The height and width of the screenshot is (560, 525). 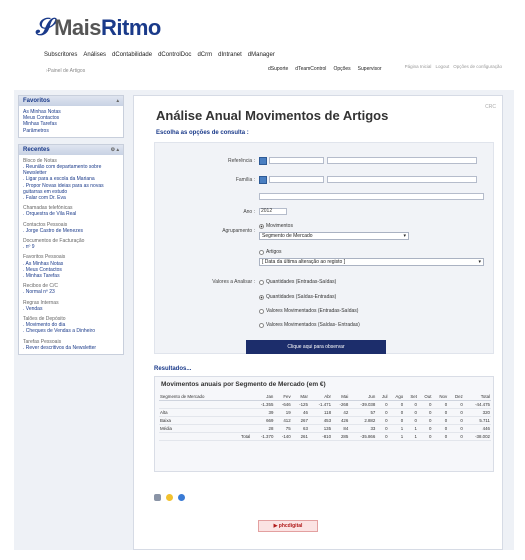 What do you see at coordinates (242, 397) in the screenshot?
I see `column-header` at bounding box center [242, 397].